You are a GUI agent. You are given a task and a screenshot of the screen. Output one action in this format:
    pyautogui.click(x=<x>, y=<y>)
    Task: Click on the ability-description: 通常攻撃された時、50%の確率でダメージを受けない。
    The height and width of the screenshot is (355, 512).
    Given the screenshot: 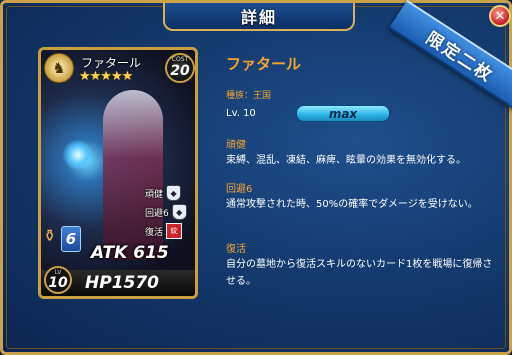 What is the action you would take?
    pyautogui.click(x=352, y=204)
    